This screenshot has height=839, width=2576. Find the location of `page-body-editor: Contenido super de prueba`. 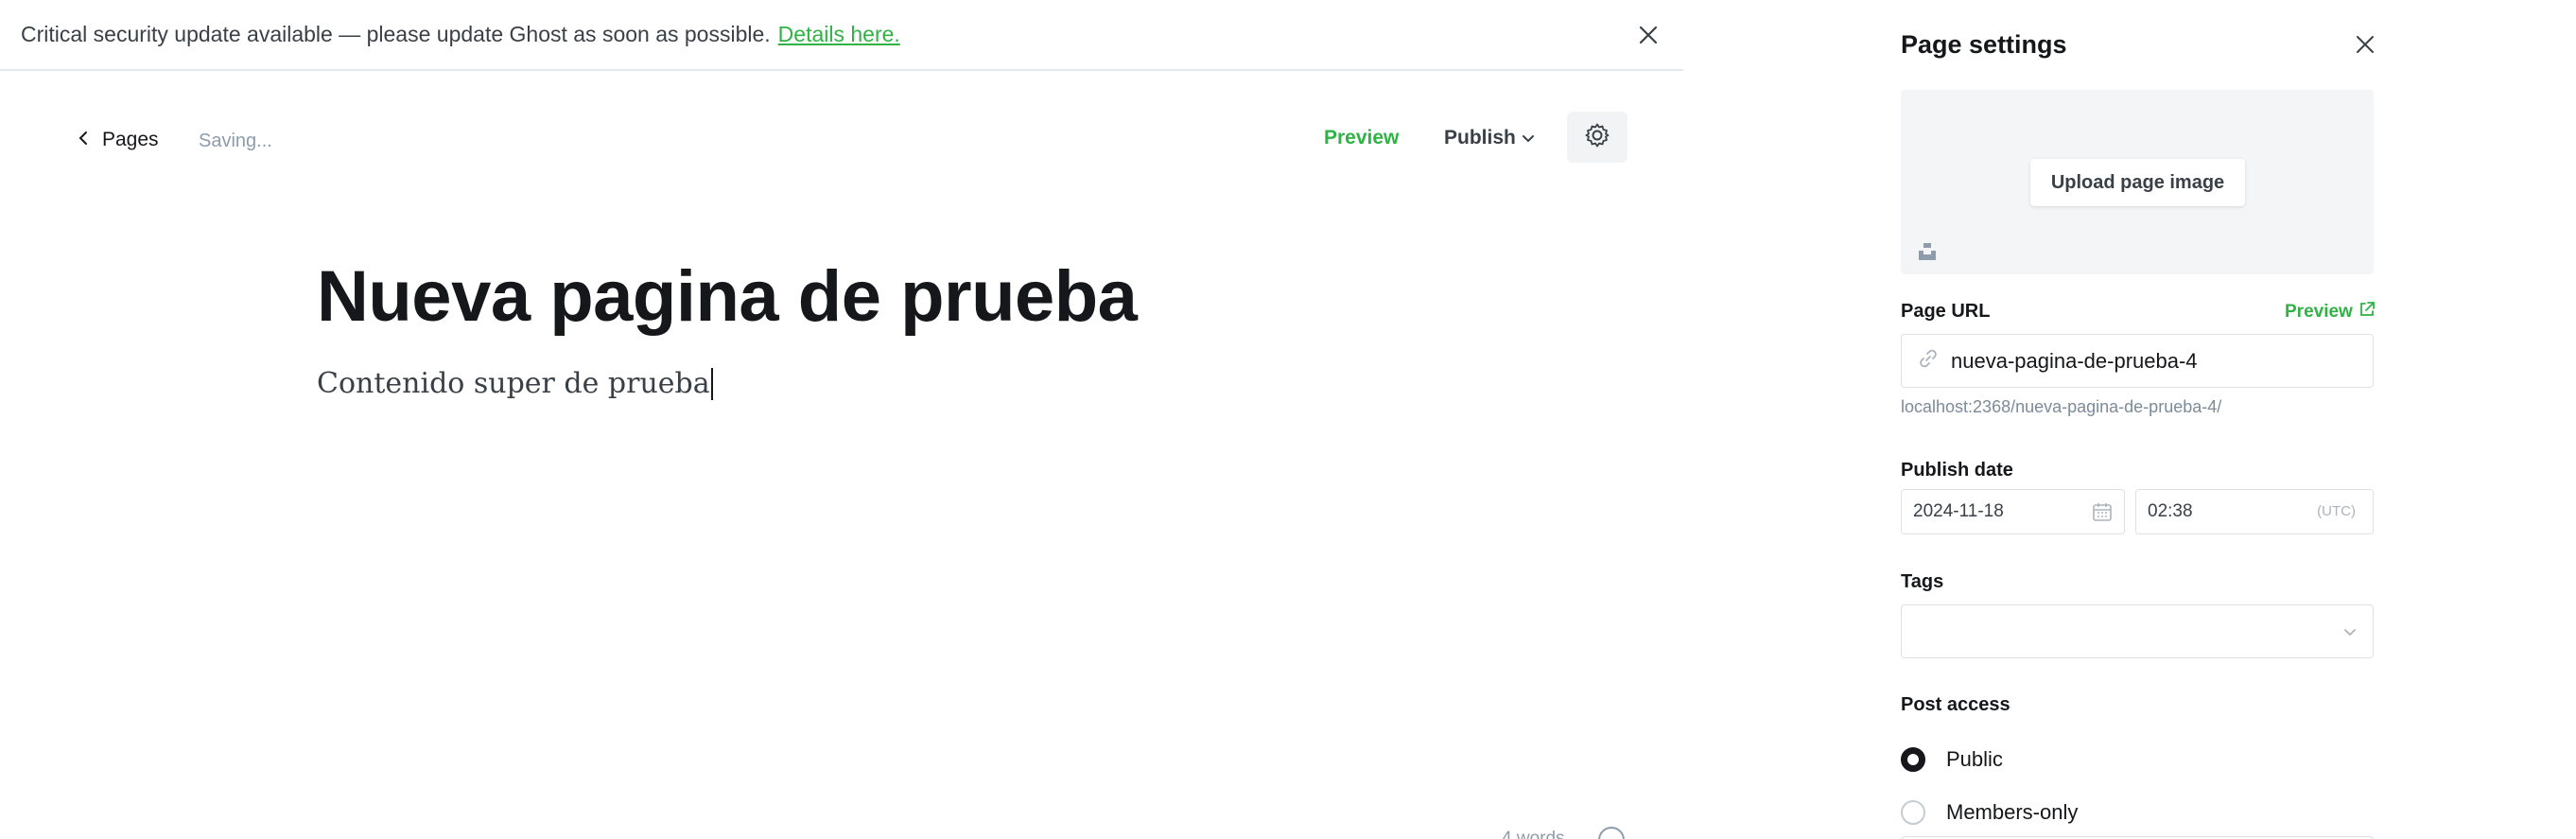

page-body-editor: Contenido super de prueba is located at coordinates (515, 383).